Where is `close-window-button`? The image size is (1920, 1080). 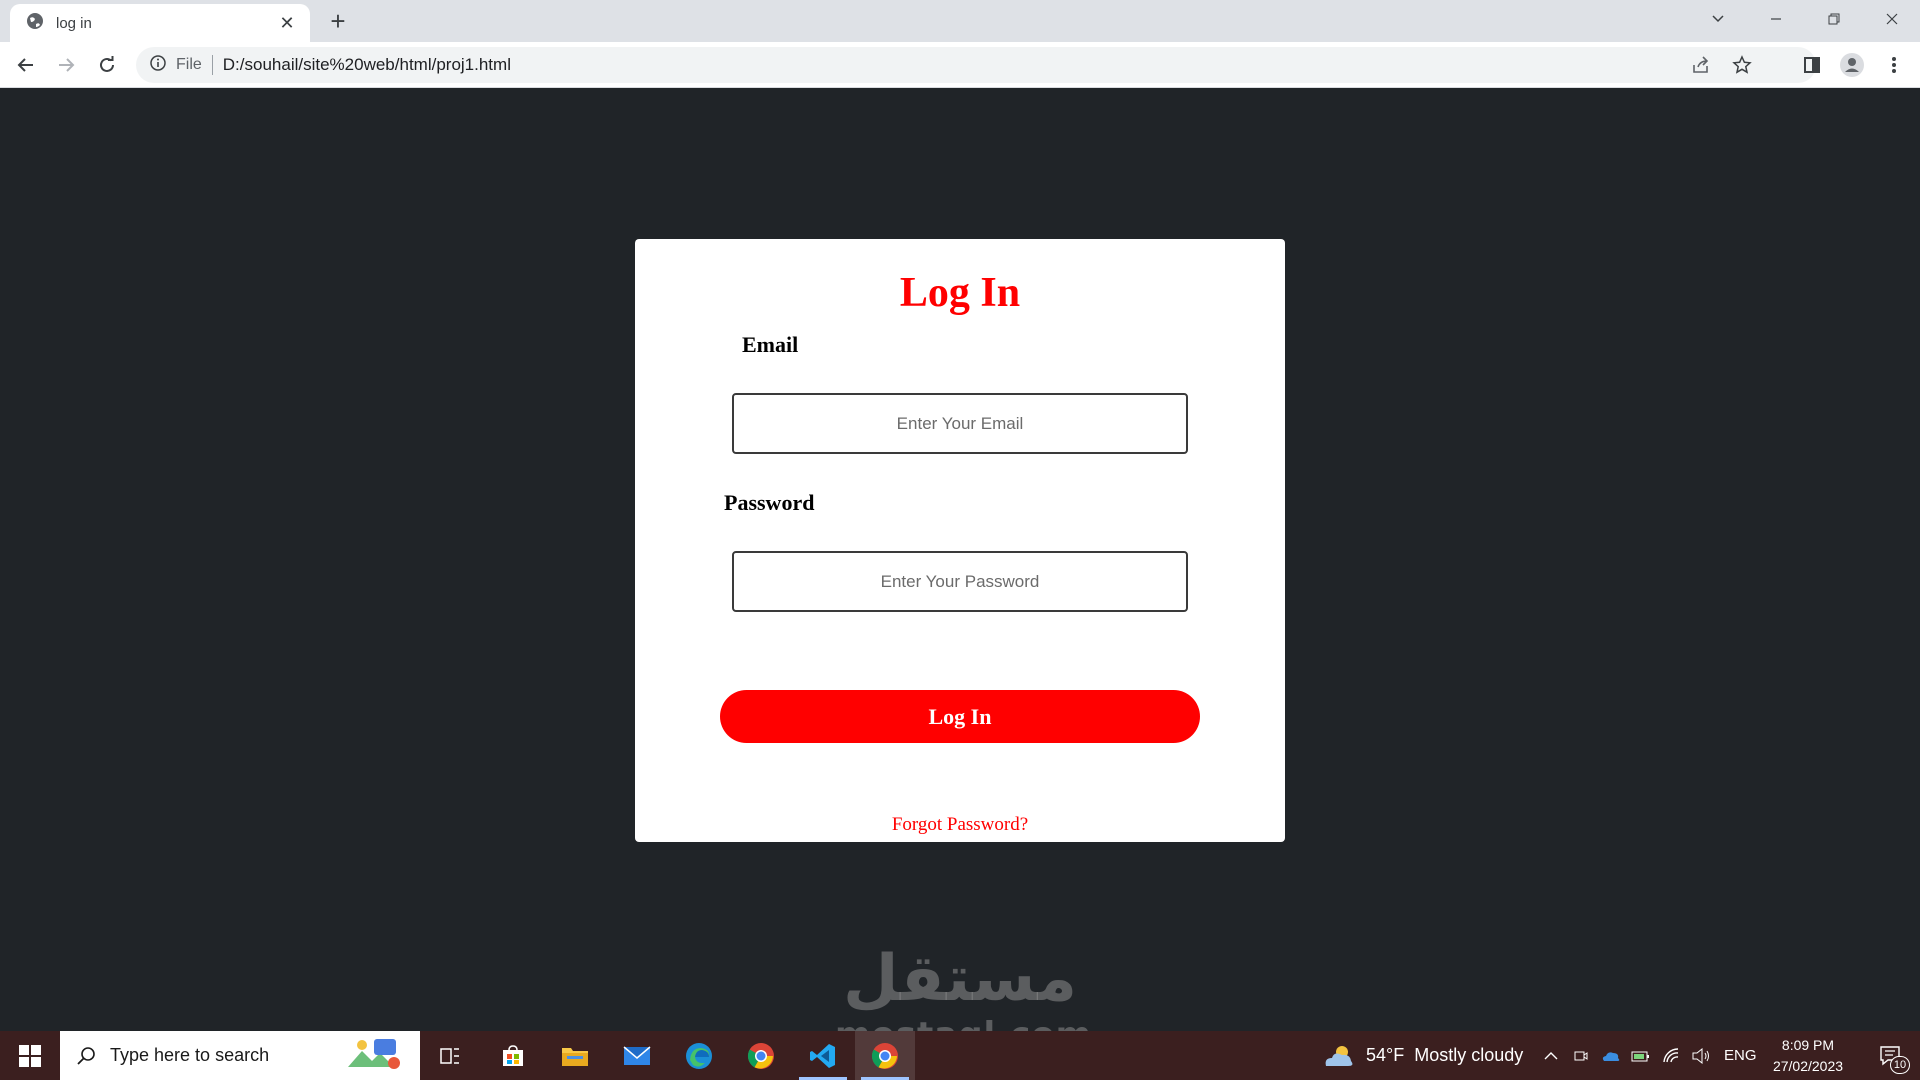 close-window-button is located at coordinates (1892, 19).